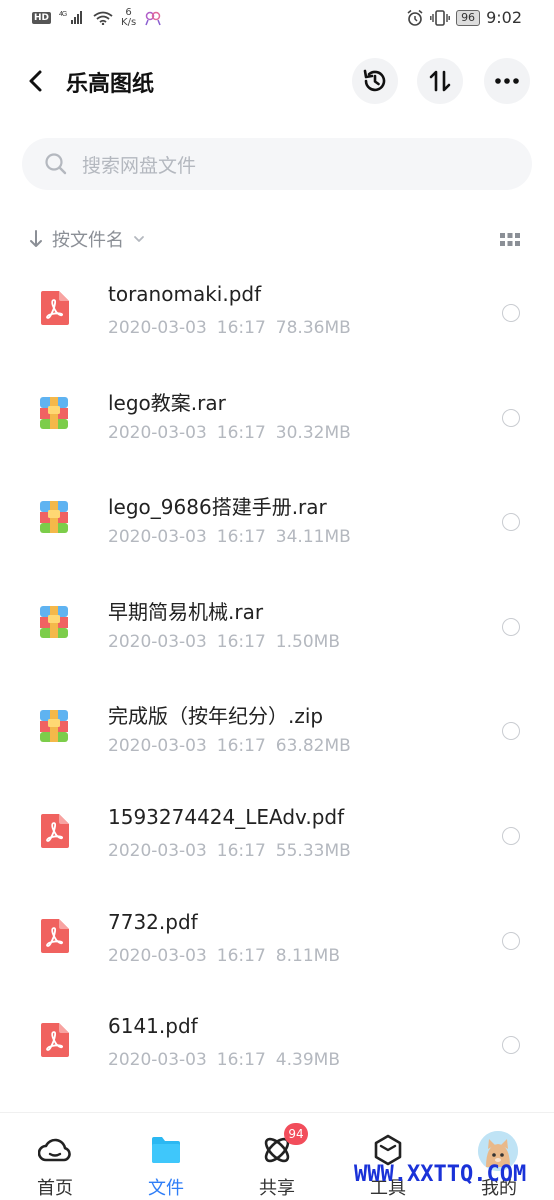 This screenshot has height=1200, width=554. Describe the element at coordinates (277, 164) in the screenshot. I see `search-input: 搜索网盘文件` at that location.